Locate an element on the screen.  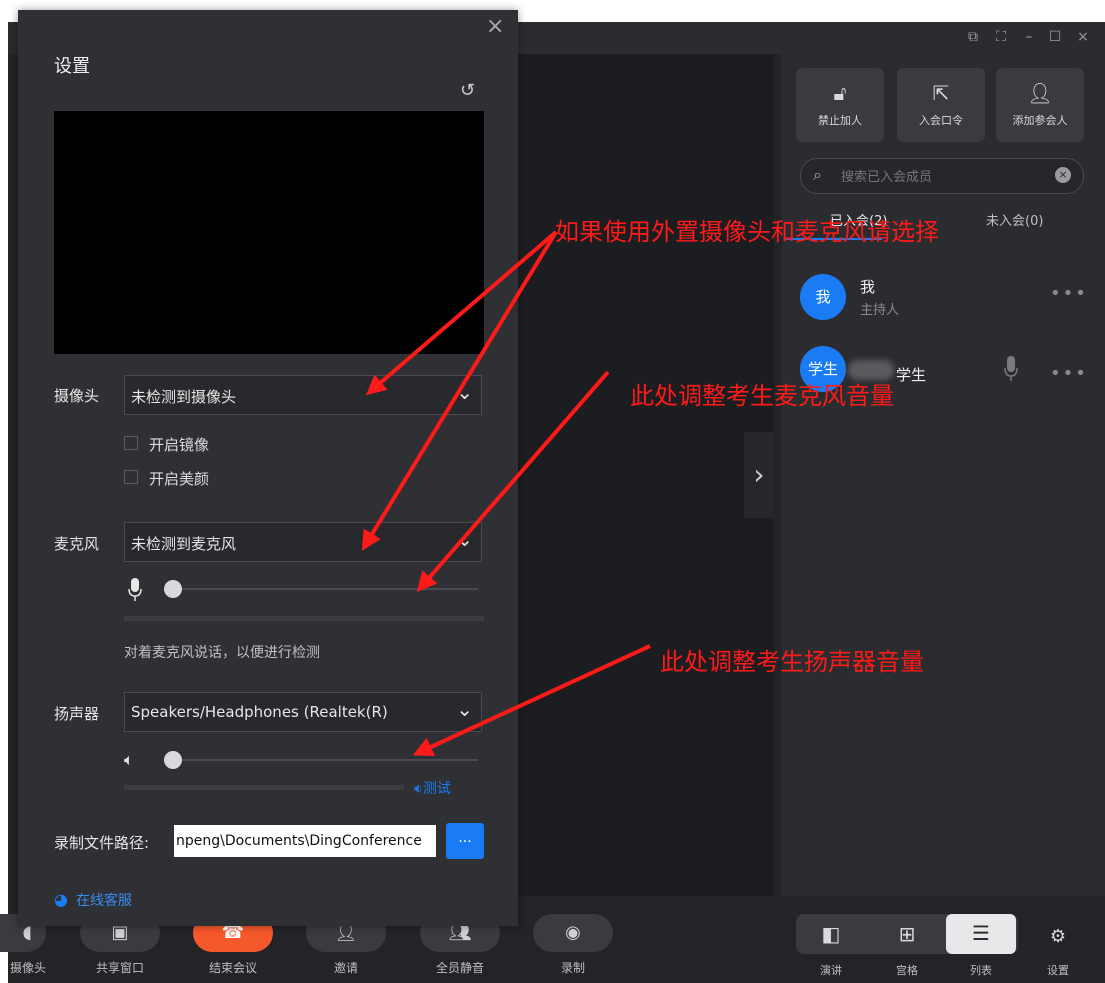
annotation-arrows is located at coordinates (506, 493).